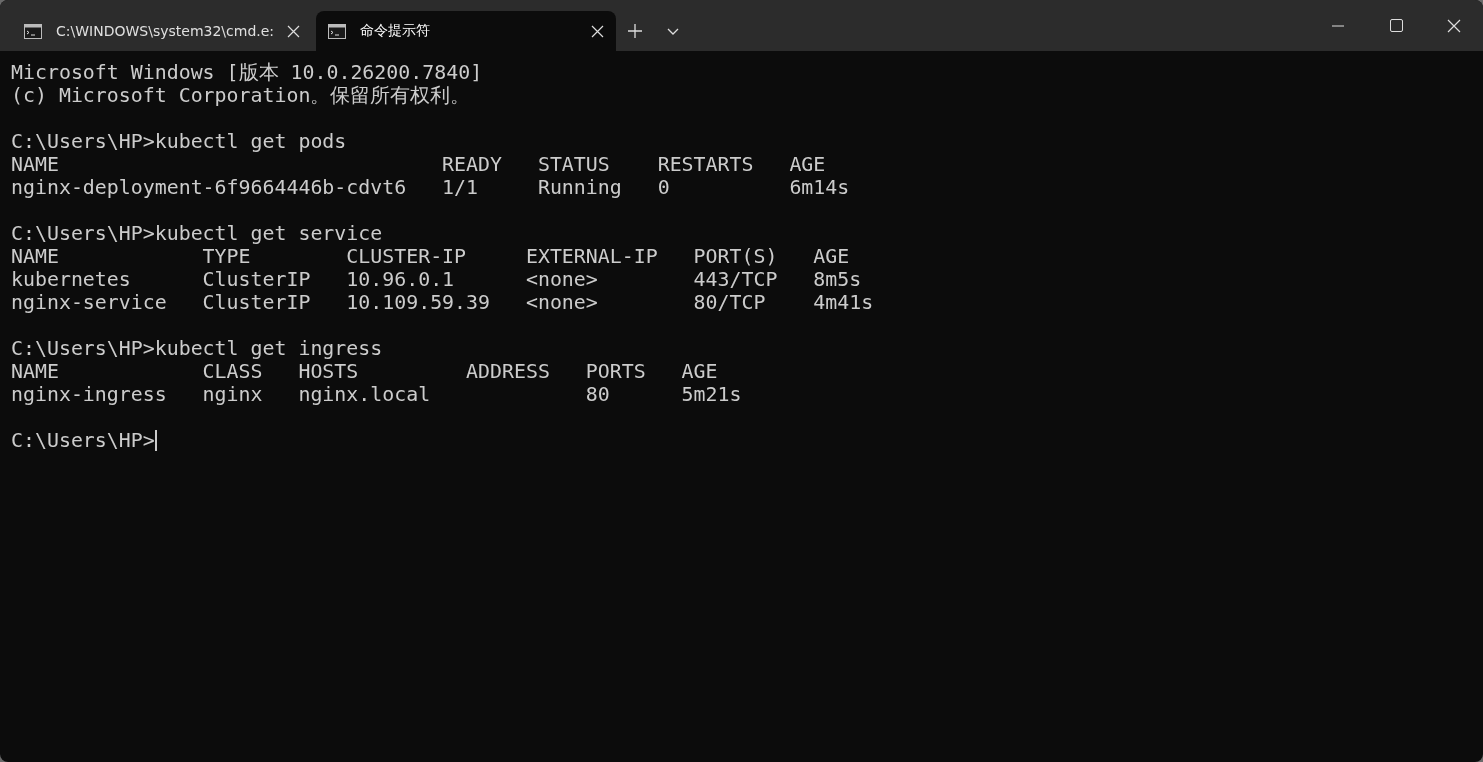  I want to click on tab: 命令提示符, so click(466, 31).